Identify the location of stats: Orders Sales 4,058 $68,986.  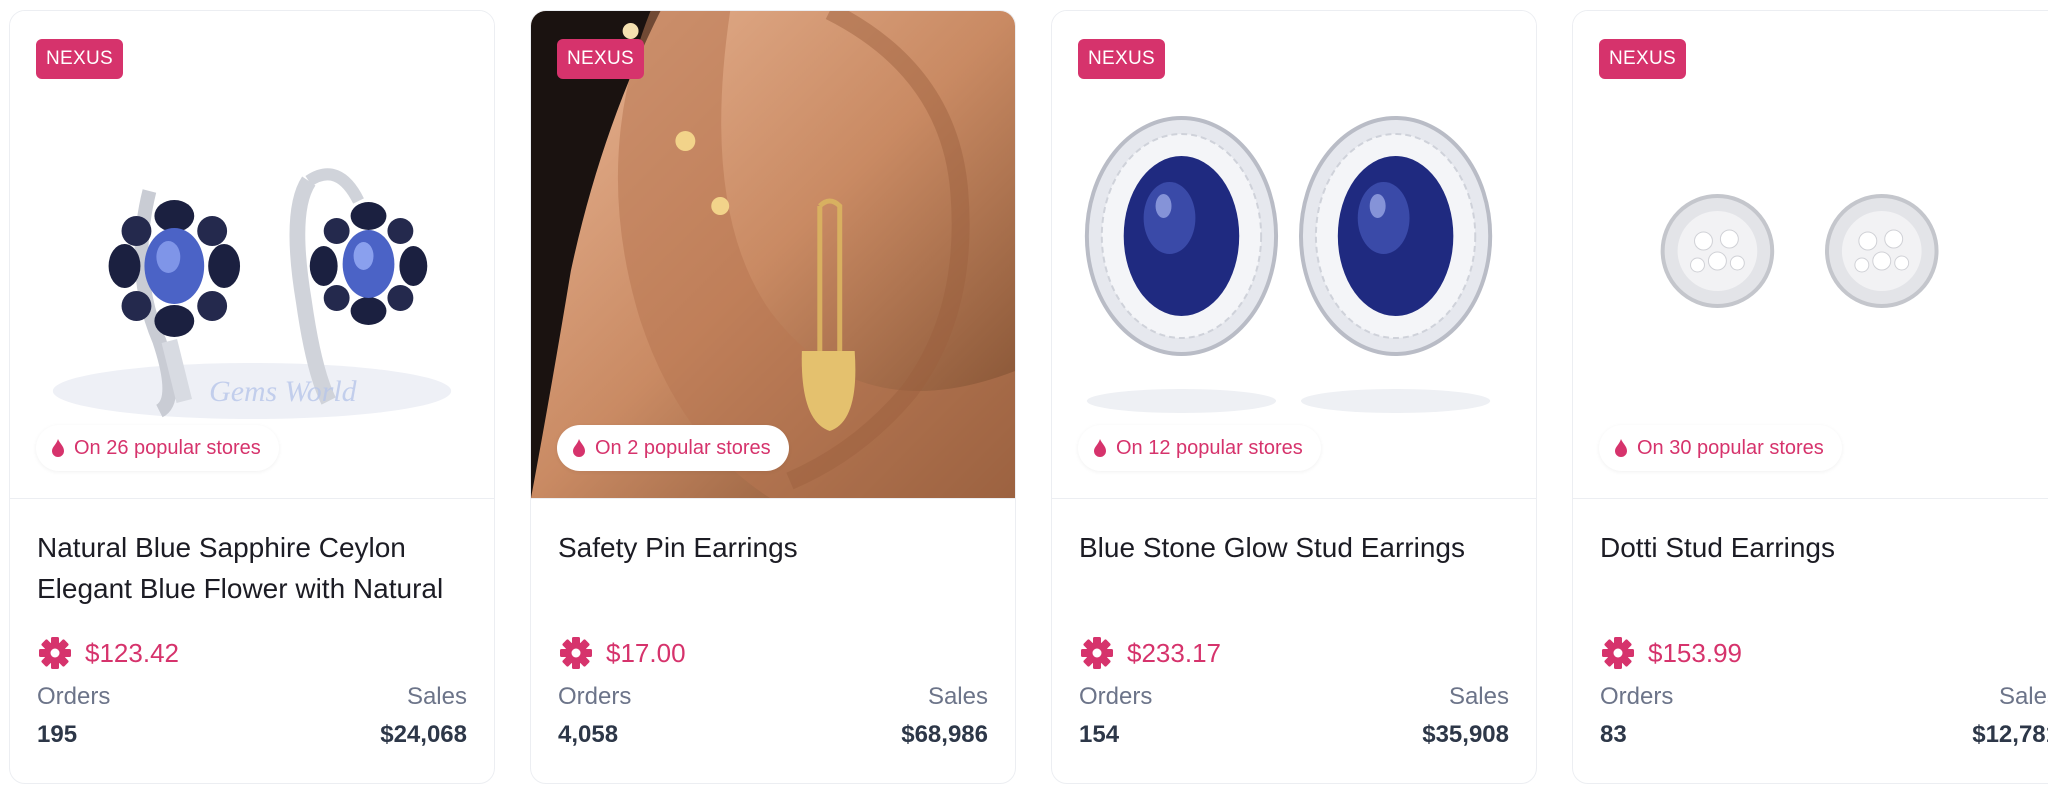
(773, 716).